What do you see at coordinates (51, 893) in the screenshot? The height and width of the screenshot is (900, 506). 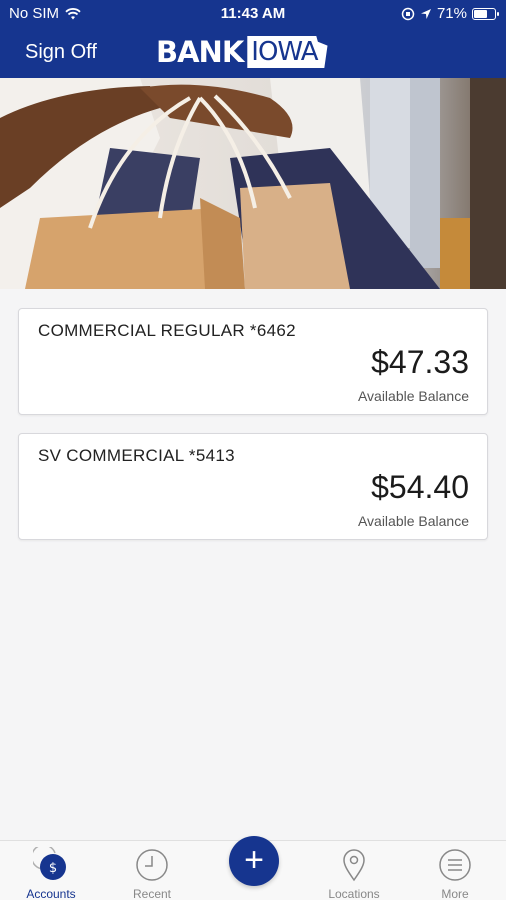 I see `tab-label: Accounts` at bounding box center [51, 893].